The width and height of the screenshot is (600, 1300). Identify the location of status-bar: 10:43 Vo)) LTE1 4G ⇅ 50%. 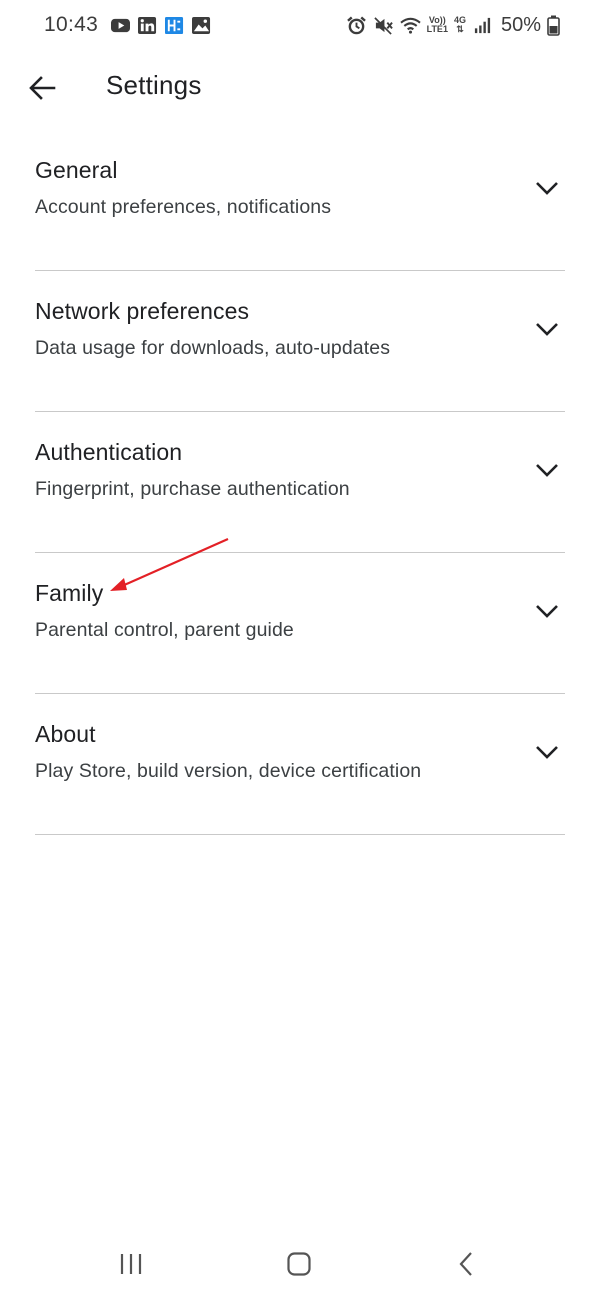
(300, 25).